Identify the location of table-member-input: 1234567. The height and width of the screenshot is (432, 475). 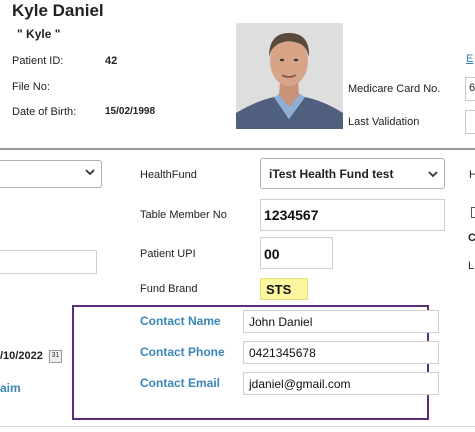
(352, 215).